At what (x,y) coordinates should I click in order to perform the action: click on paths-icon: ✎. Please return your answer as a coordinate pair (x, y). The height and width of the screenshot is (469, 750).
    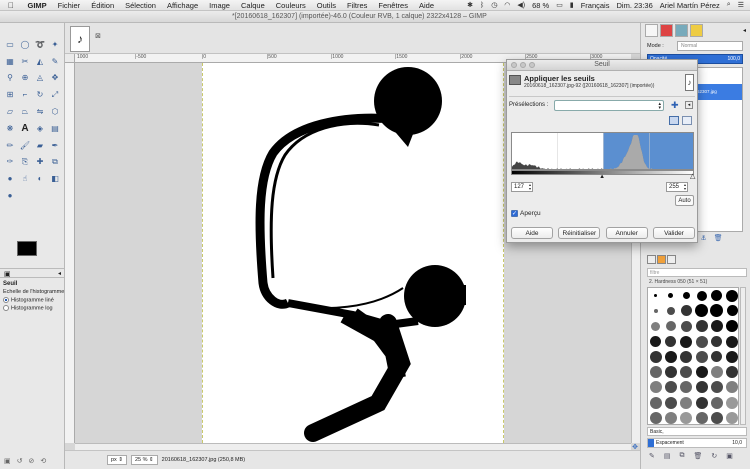
    Looking at the image, I should click on (55, 61).